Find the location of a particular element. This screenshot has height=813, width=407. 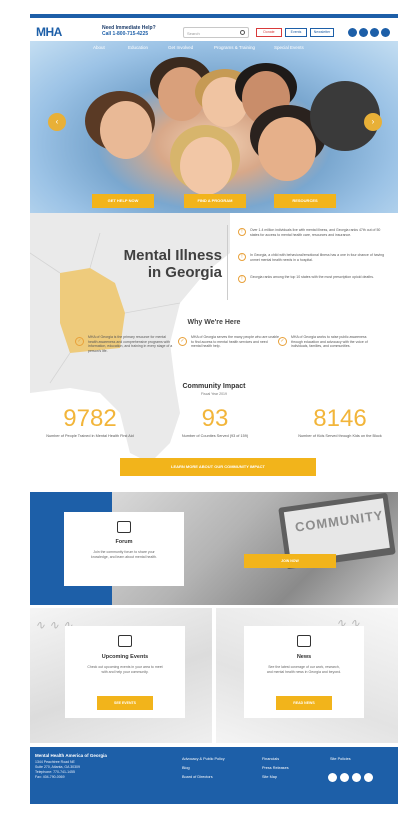

footer-org-name: Mental Health America of Georgia is located at coordinates (71, 755).